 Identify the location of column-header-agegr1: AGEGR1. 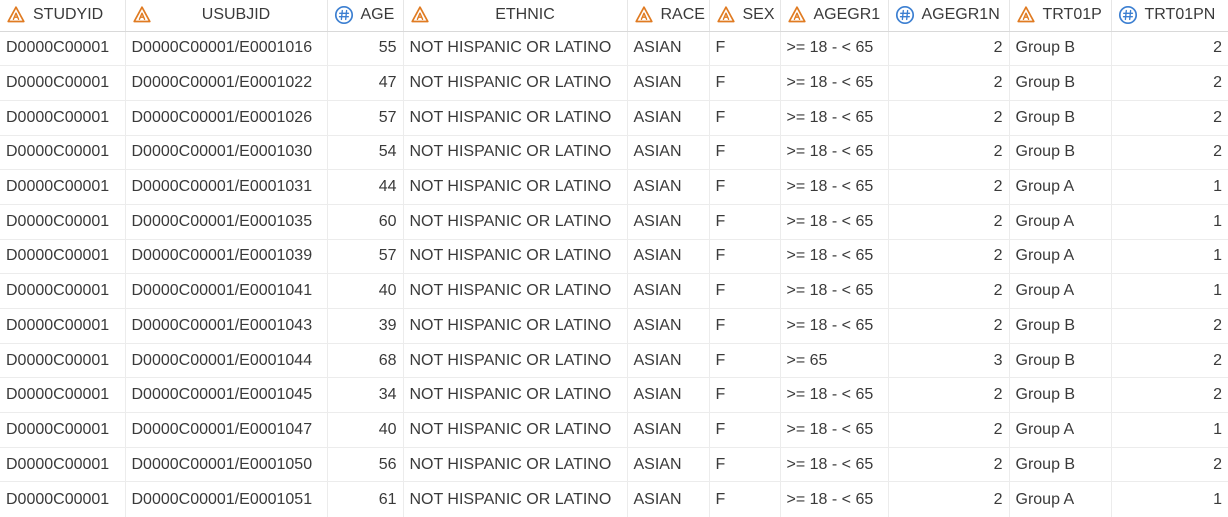
(834, 16).